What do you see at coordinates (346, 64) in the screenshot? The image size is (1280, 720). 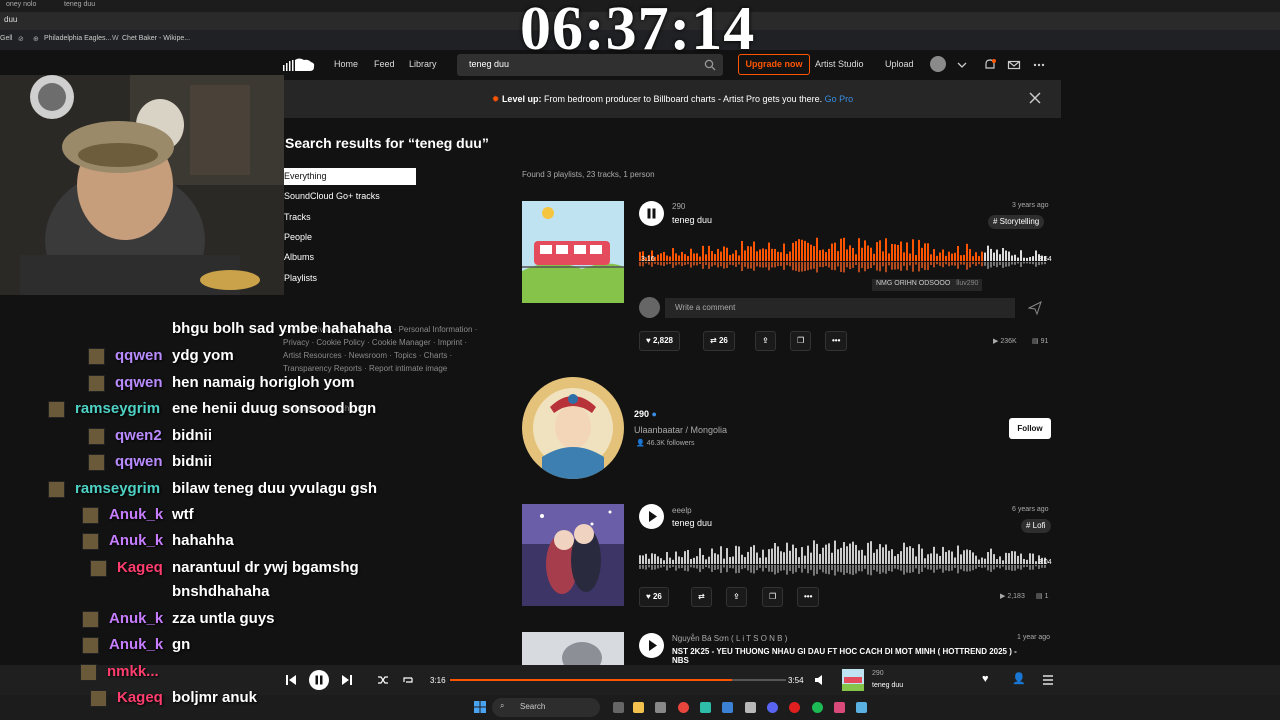 I see `nav-home: Home` at bounding box center [346, 64].